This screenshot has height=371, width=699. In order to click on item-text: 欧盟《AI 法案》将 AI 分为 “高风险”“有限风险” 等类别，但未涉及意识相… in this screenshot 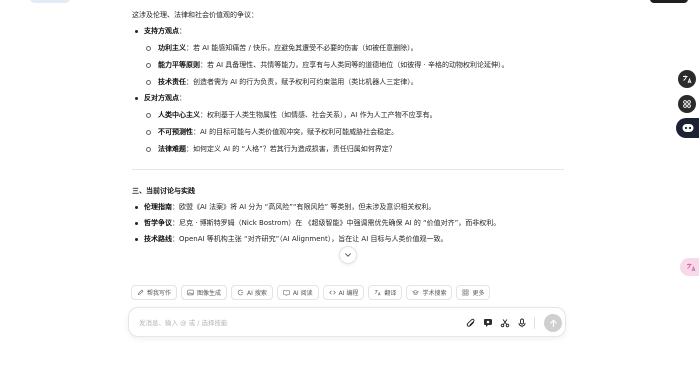, I will do `click(307, 207)`.